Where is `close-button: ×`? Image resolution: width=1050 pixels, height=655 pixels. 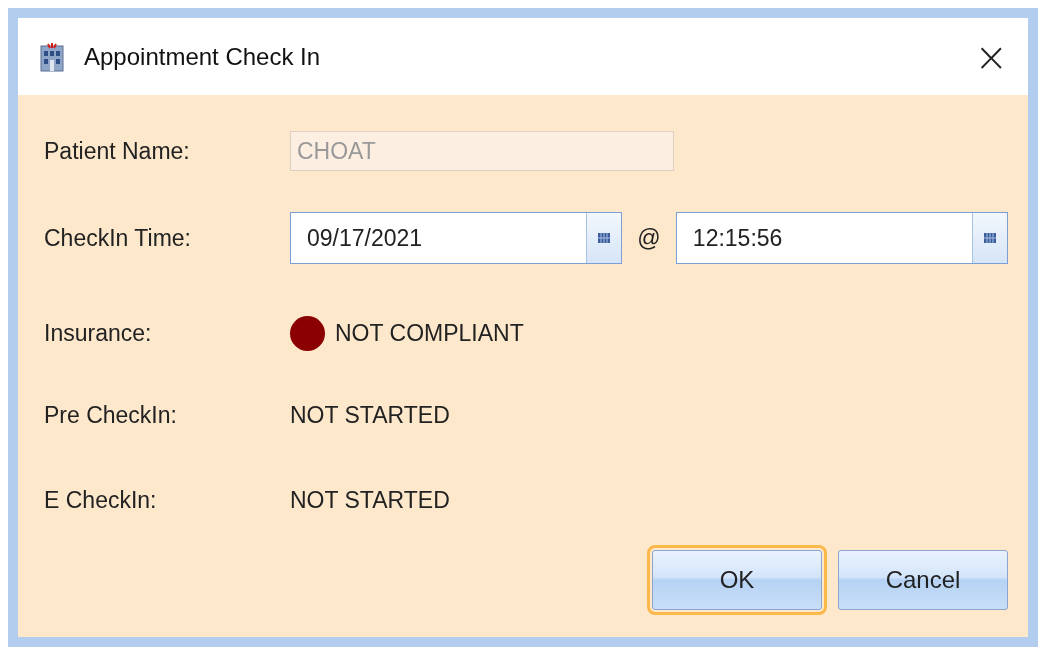
close-button: × is located at coordinates (991, 56).